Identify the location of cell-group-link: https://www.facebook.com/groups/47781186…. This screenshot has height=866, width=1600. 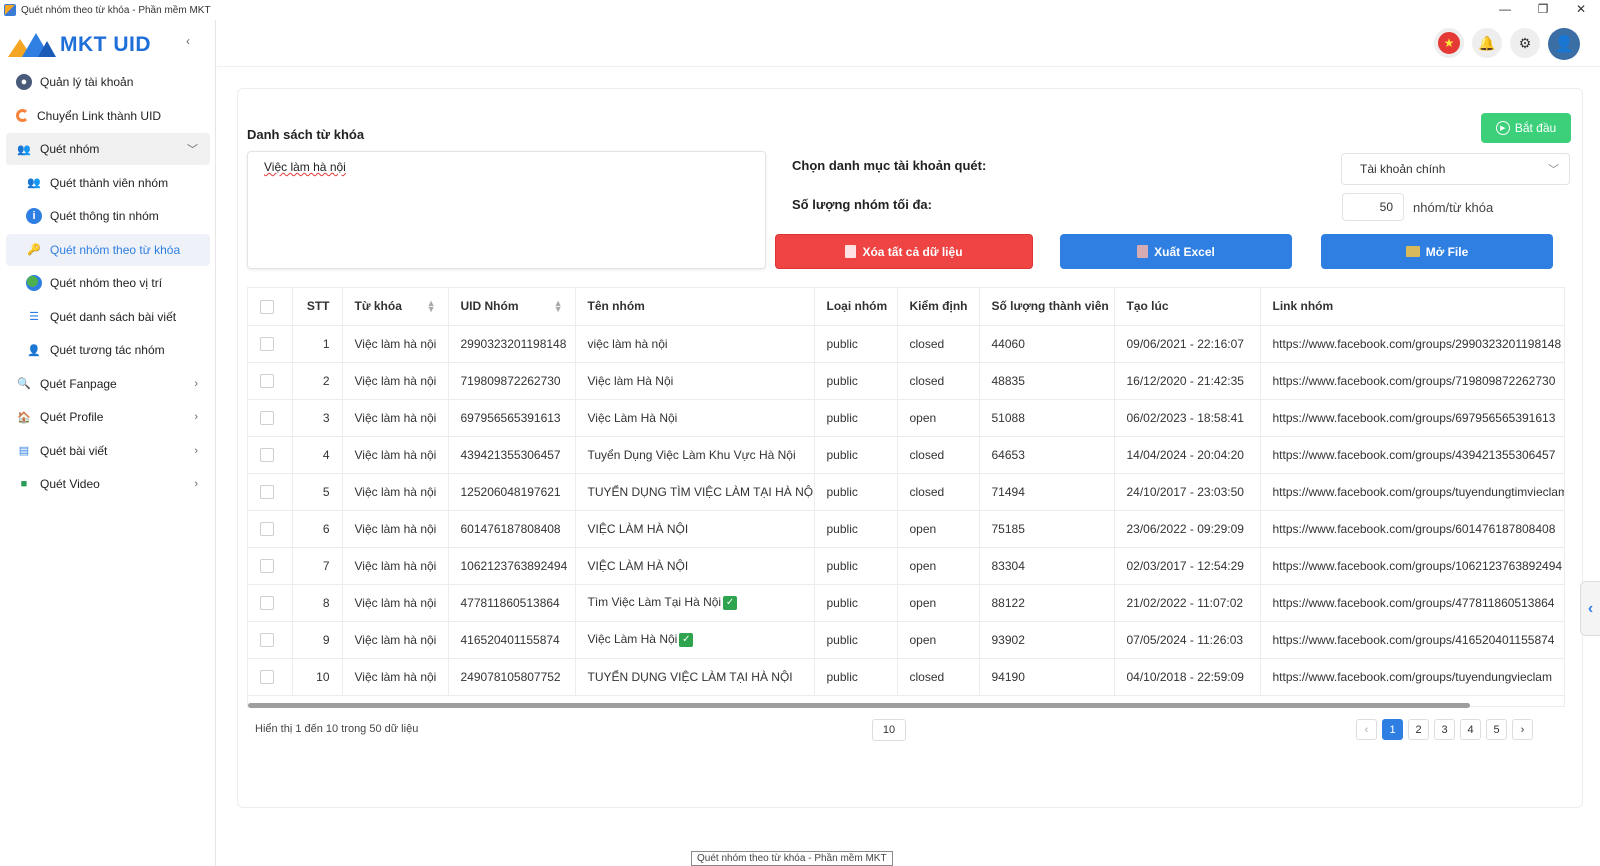
(1412, 603).